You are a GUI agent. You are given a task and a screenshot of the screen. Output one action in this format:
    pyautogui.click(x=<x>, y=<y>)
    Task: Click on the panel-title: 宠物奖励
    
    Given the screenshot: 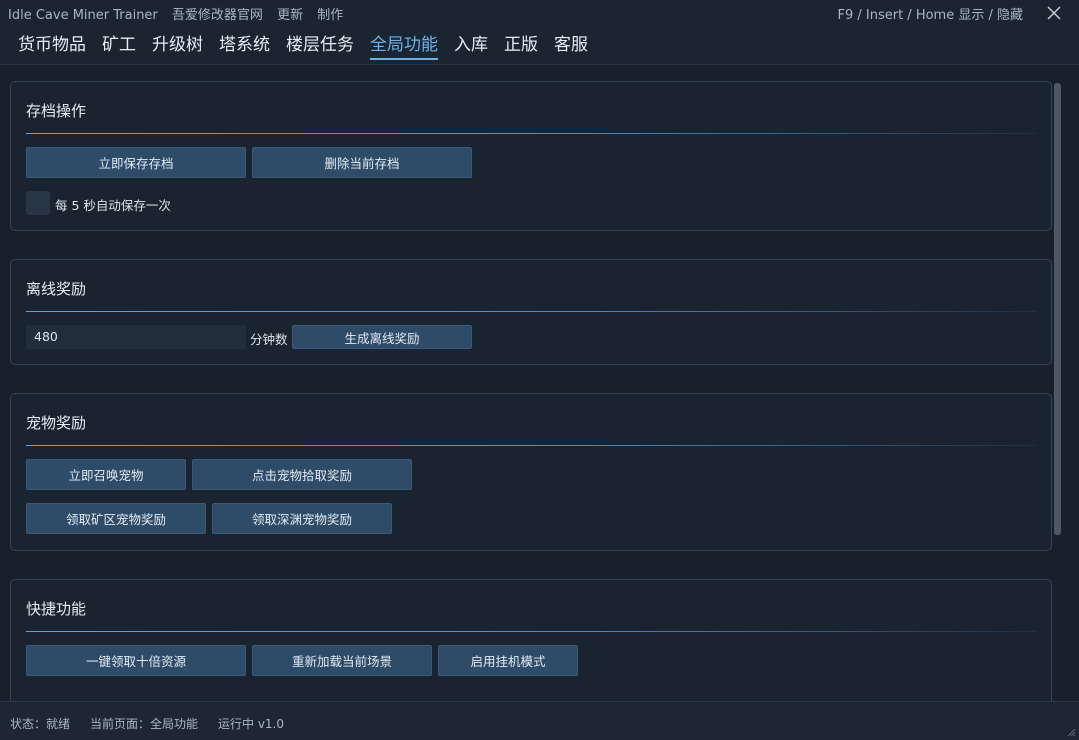 What is the action you would take?
    pyautogui.click(x=56, y=423)
    